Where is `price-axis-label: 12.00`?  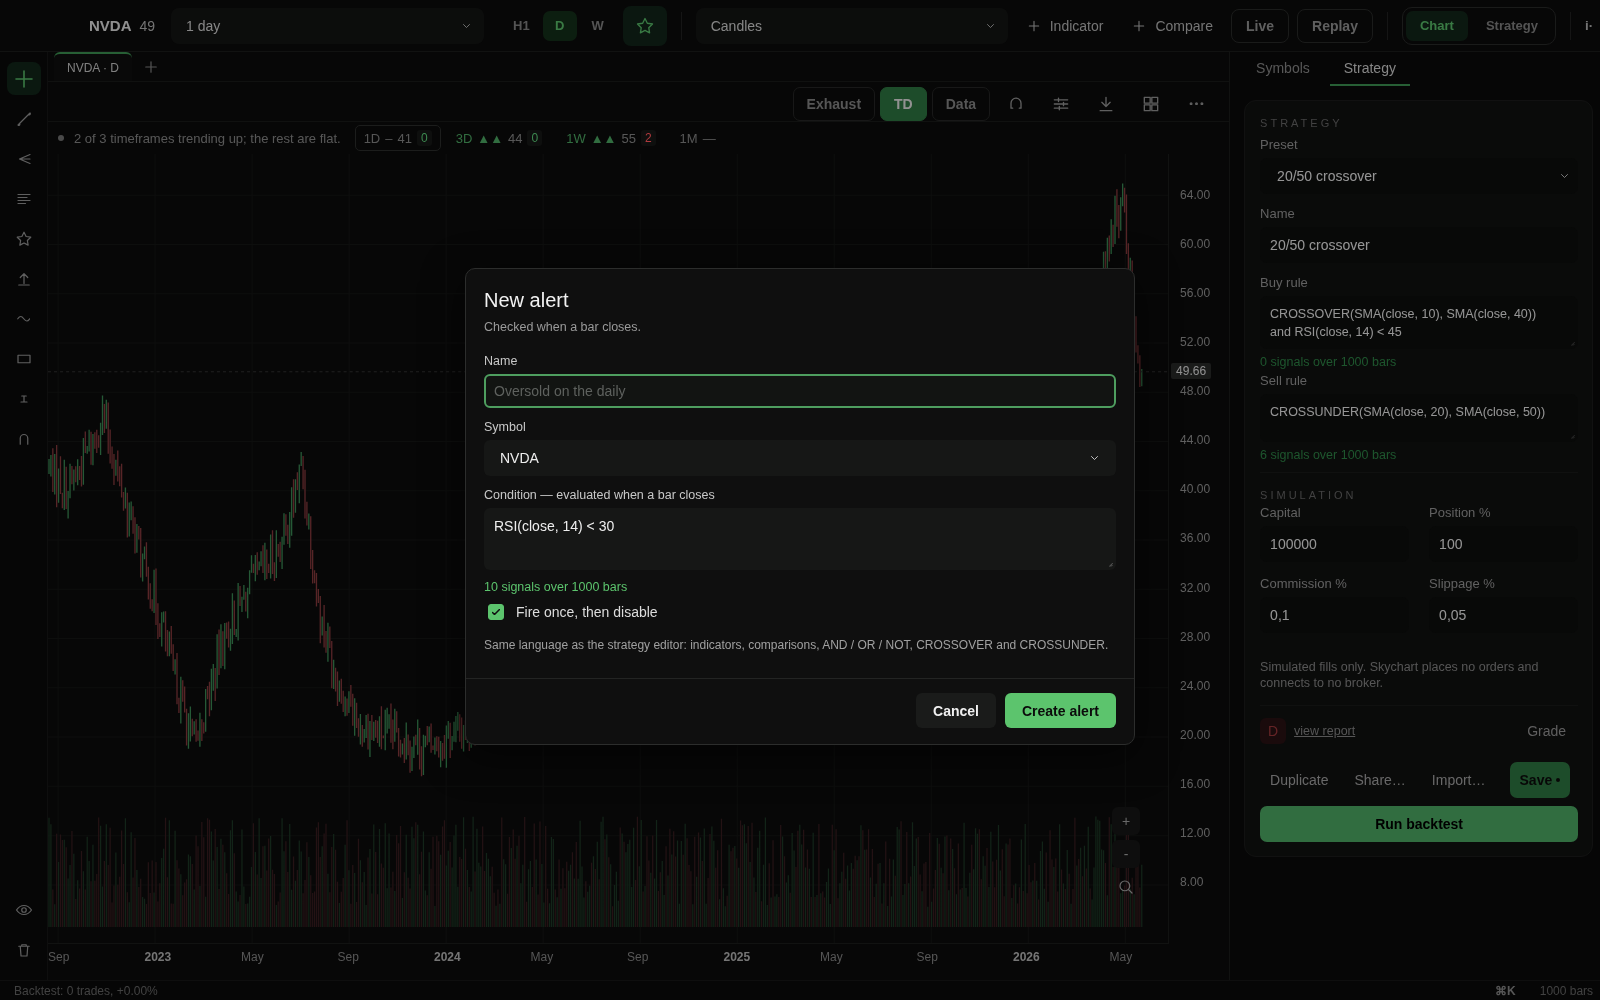
price-axis-label: 12.00 is located at coordinates (1196, 832).